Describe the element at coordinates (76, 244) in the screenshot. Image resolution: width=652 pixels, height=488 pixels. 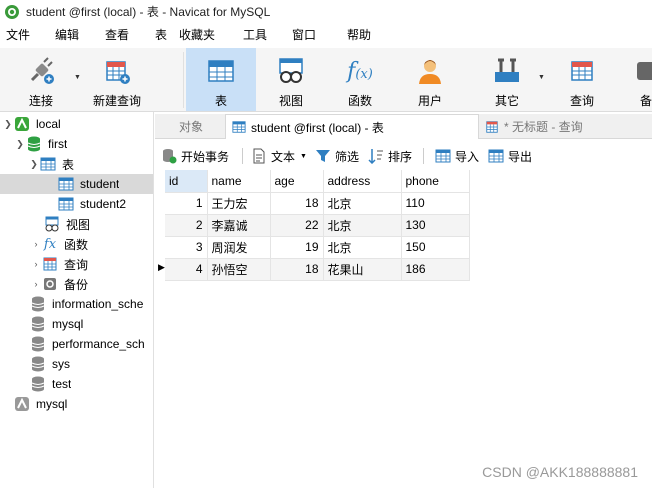
I see `tree-item-functions: › fx 函数` at that location.